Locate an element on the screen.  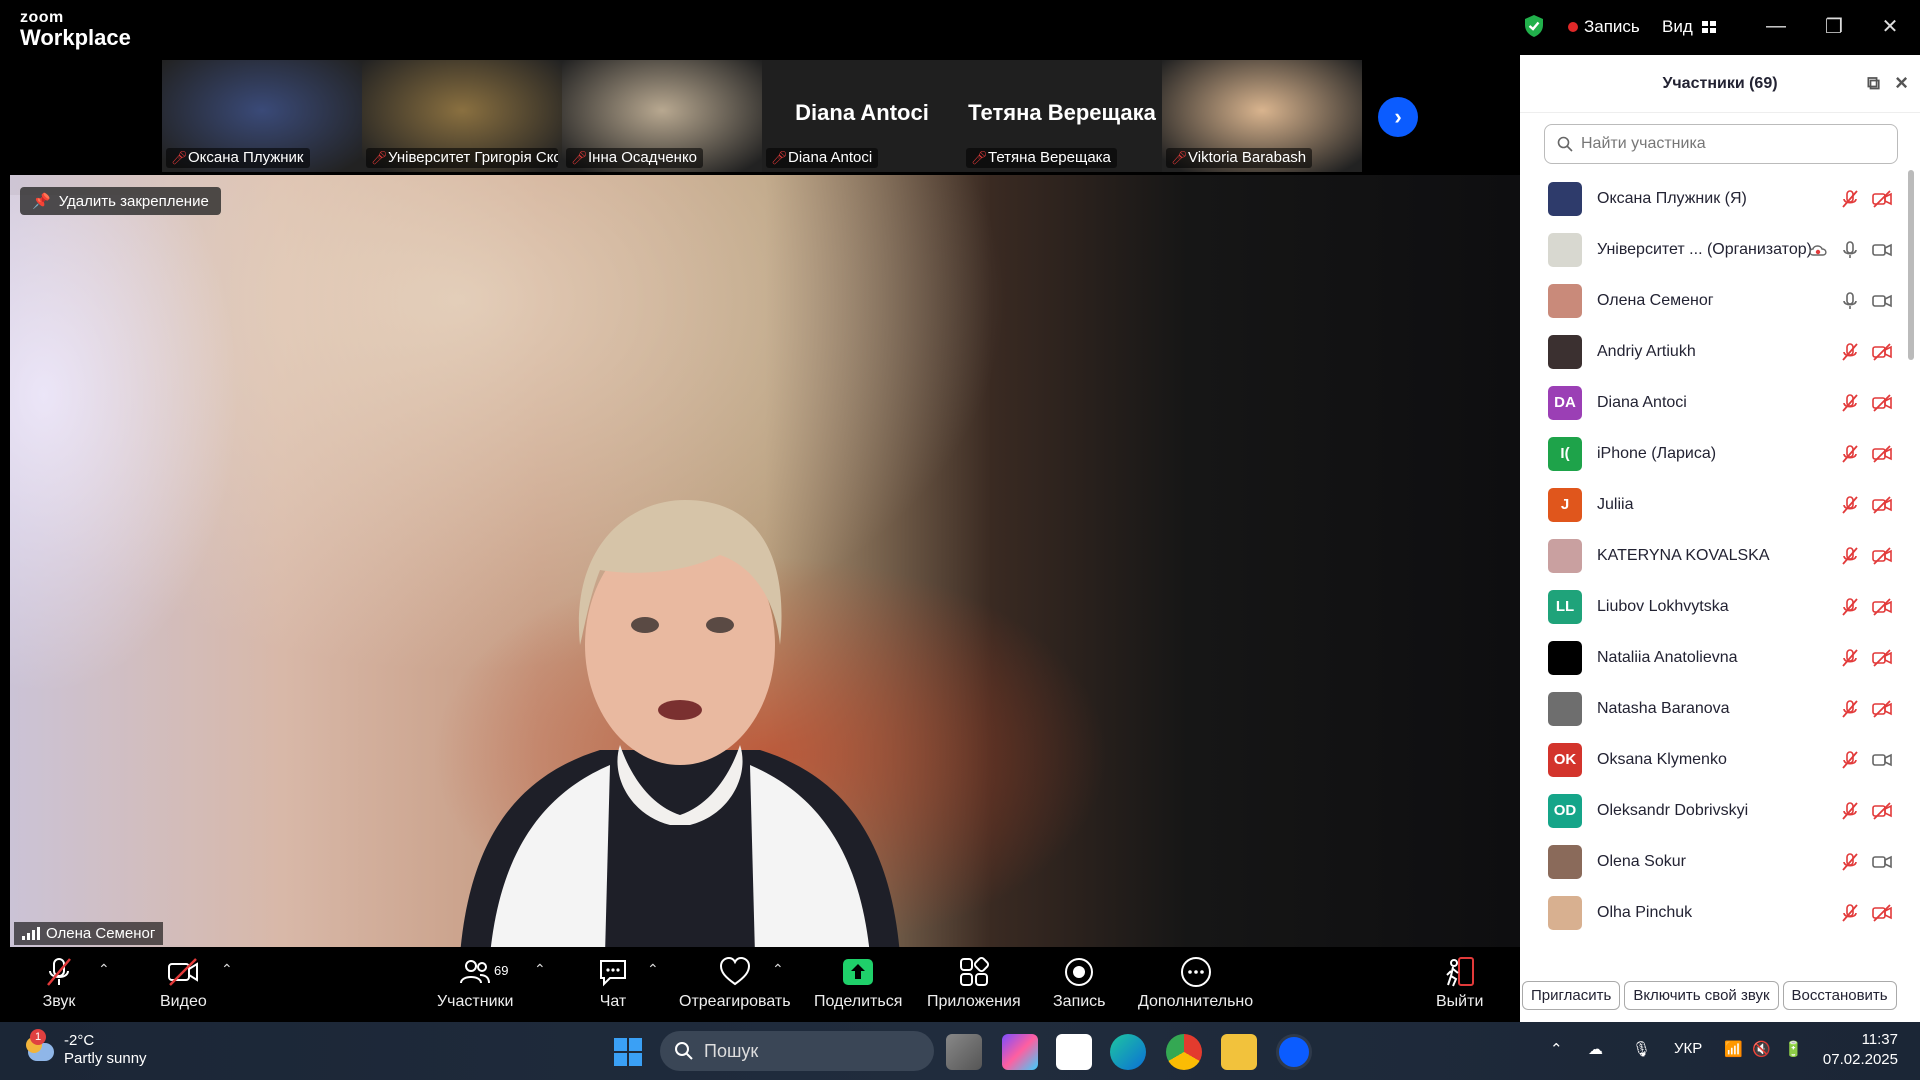
participant-row: Олена Семеног is located at coordinates (1715, 300).